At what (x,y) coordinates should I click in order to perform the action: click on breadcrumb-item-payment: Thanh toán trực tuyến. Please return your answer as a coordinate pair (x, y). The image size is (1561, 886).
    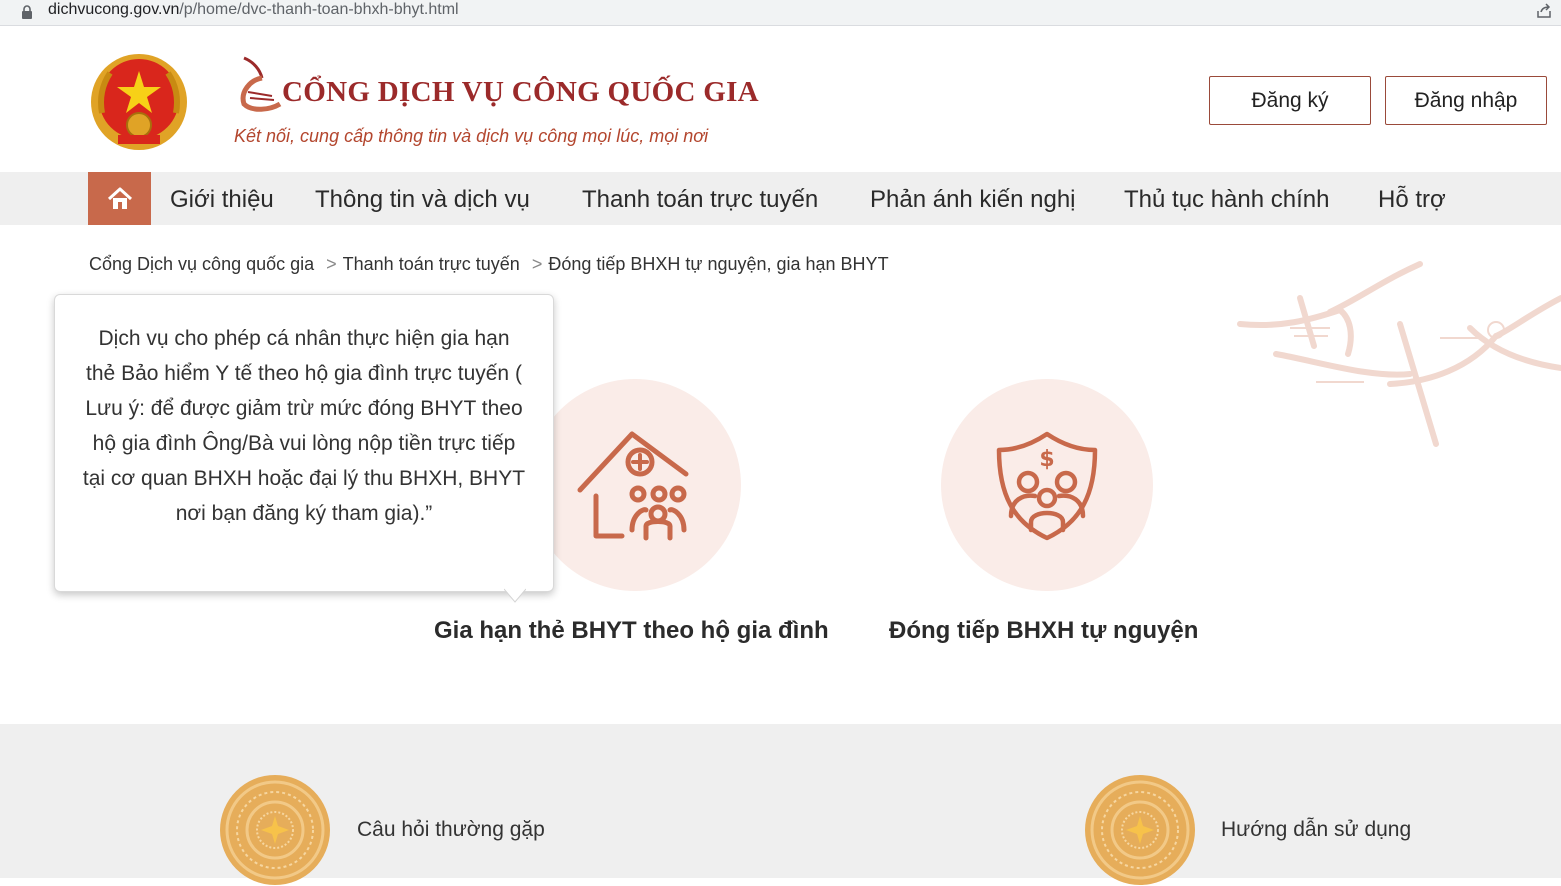
    Looking at the image, I should click on (431, 264).